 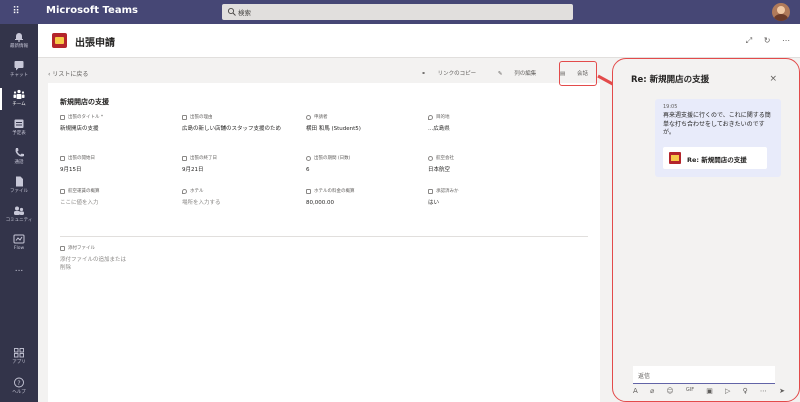 I want to click on message-text: 再来週支援に行くので、これに関する簡単な打ち合わせをしておきたいのですが。, so click(x=717, y=124).